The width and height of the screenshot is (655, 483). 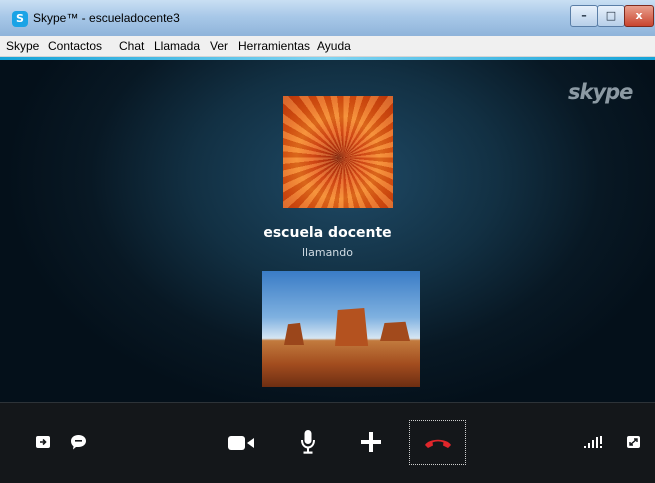 I want to click on menu-llamada: Llamada, so click(x=177, y=46).